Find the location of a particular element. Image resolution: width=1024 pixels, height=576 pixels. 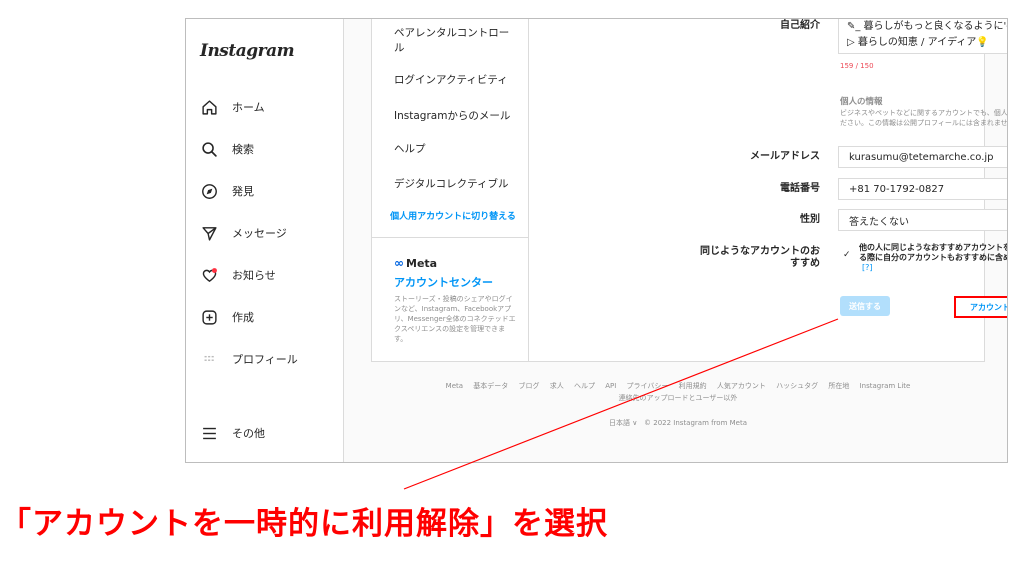

nav-home-label: ホーム is located at coordinates (248, 107).